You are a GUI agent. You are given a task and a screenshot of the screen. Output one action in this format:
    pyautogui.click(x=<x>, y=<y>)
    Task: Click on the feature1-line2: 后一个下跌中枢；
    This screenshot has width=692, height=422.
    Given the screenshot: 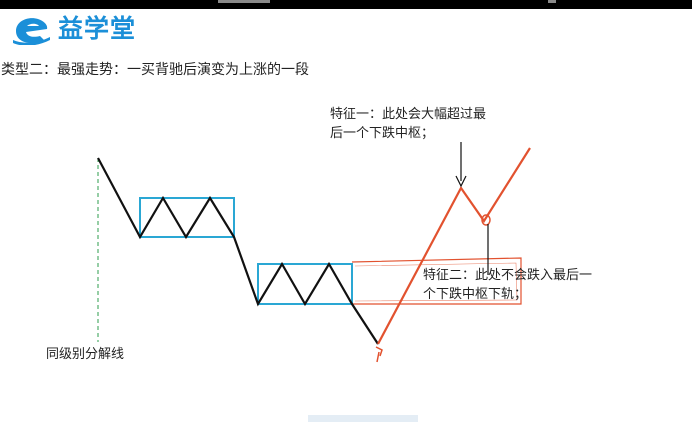 What is the action you would take?
    pyautogui.click(x=382, y=133)
    